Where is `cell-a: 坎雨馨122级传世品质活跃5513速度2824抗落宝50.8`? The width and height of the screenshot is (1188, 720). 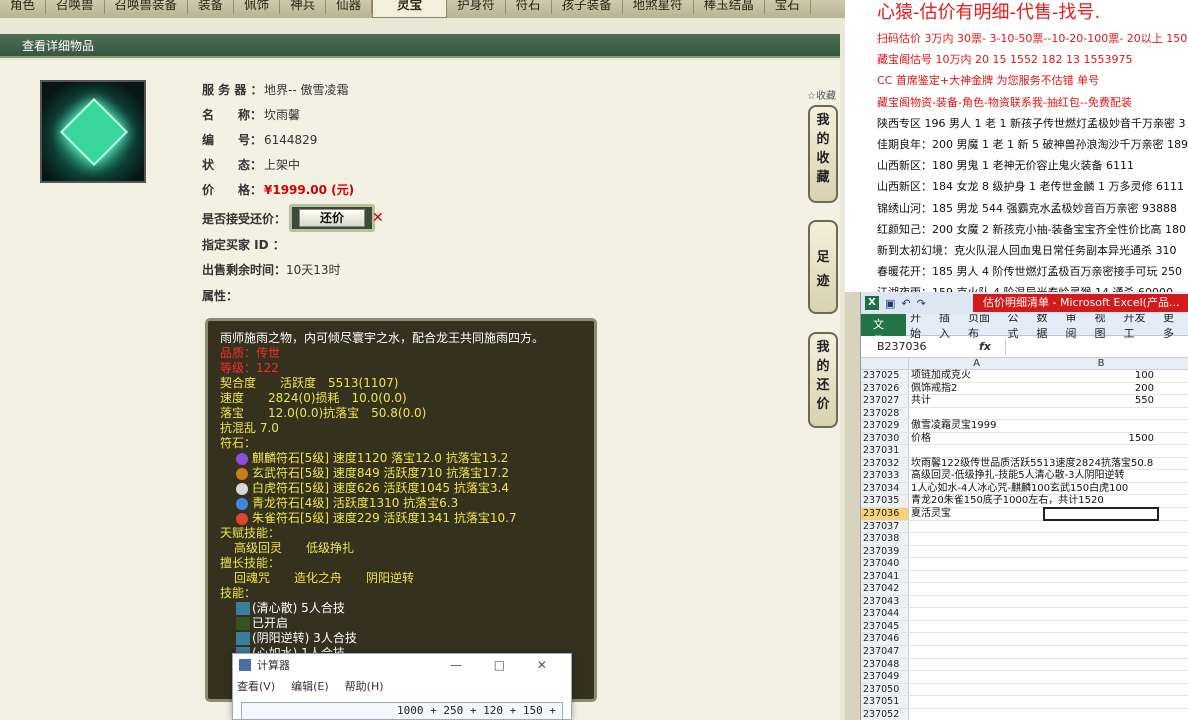
cell-a: 坎雨馨122级传世品质活跃5513速度2824抗落宝50.8 is located at coordinates (1031, 464).